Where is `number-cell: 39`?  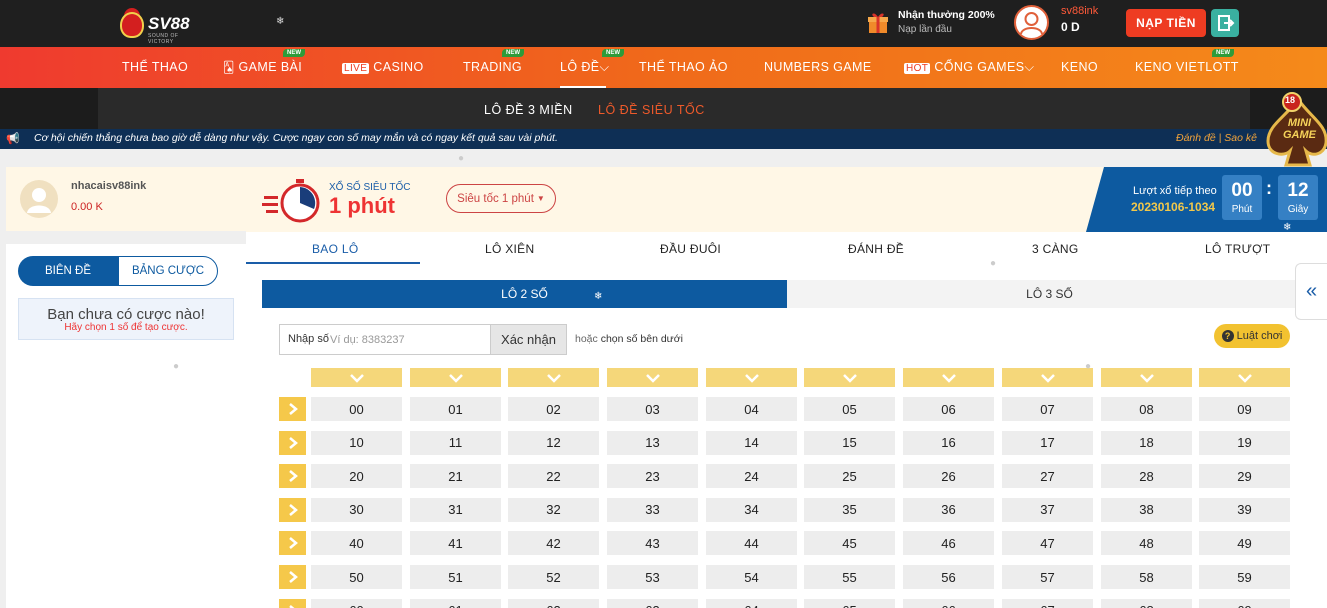 number-cell: 39 is located at coordinates (1244, 509).